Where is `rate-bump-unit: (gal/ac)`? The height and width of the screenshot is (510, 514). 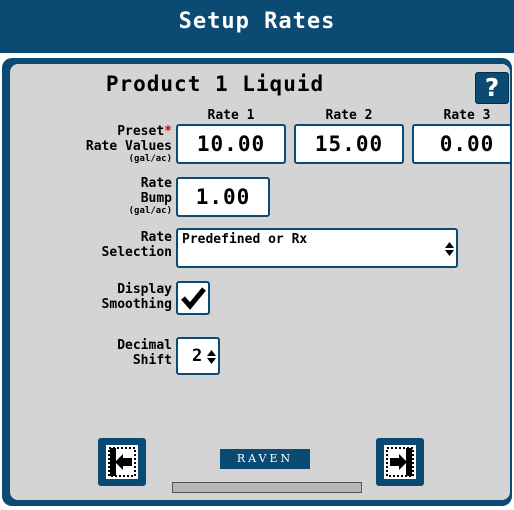 rate-bump-unit: (gal/ac) is located at coordinates (150, 211).